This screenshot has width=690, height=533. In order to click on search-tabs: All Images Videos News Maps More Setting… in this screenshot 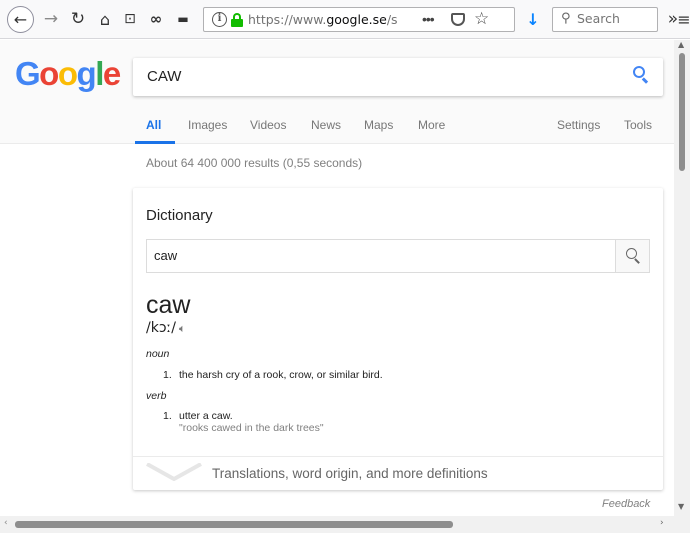, I will do `click(337, 131)`.